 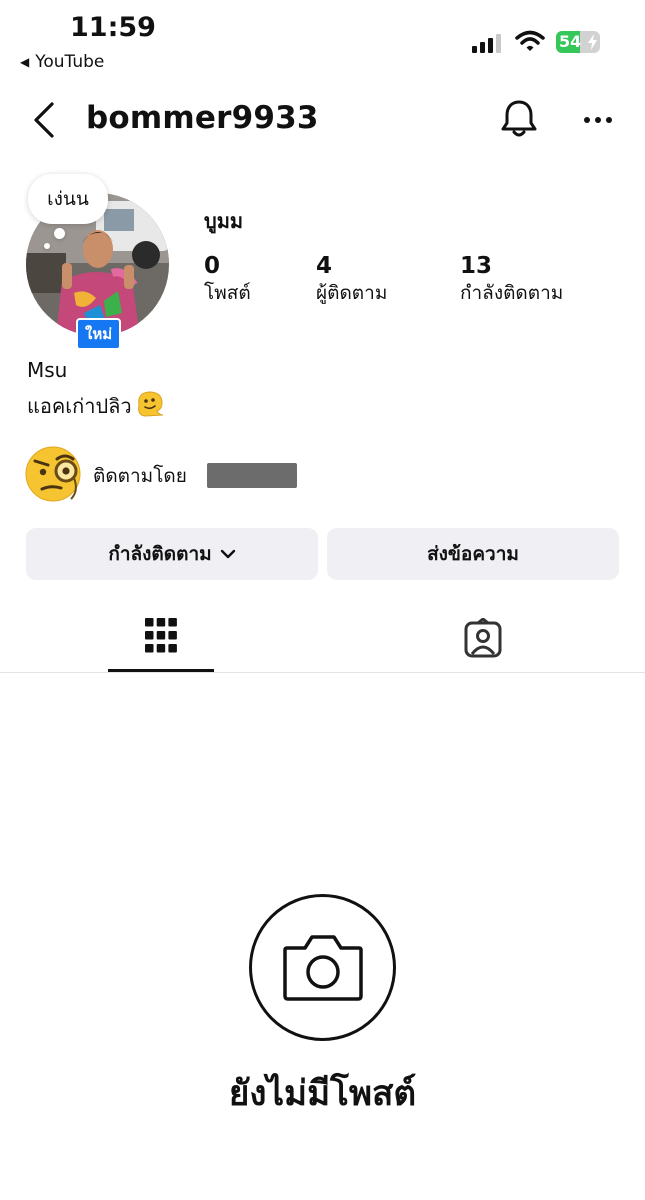 I want to click on note-bubble-tail-small, so click(x=47, y=246).